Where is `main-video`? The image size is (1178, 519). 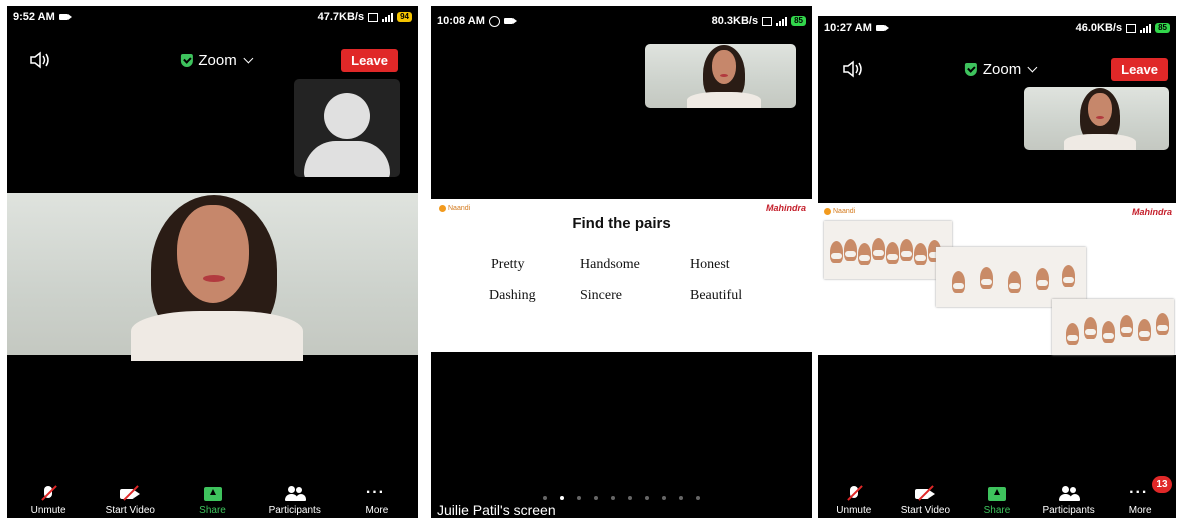 main-video is located at coordinates (212, 277).